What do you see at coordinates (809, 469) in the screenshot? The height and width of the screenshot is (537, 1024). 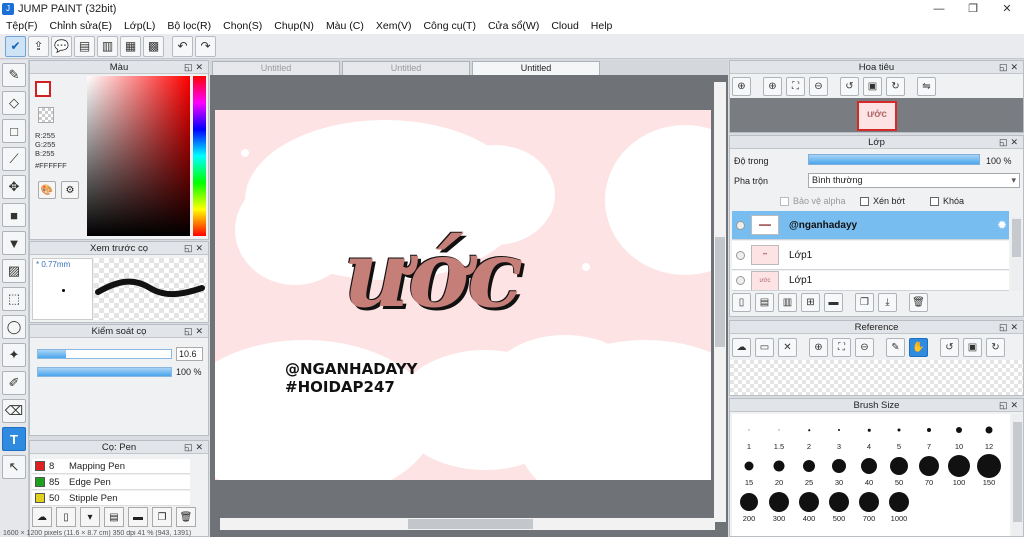 I see `brush-size-option-25: 25` at bounding box center [809, 469].